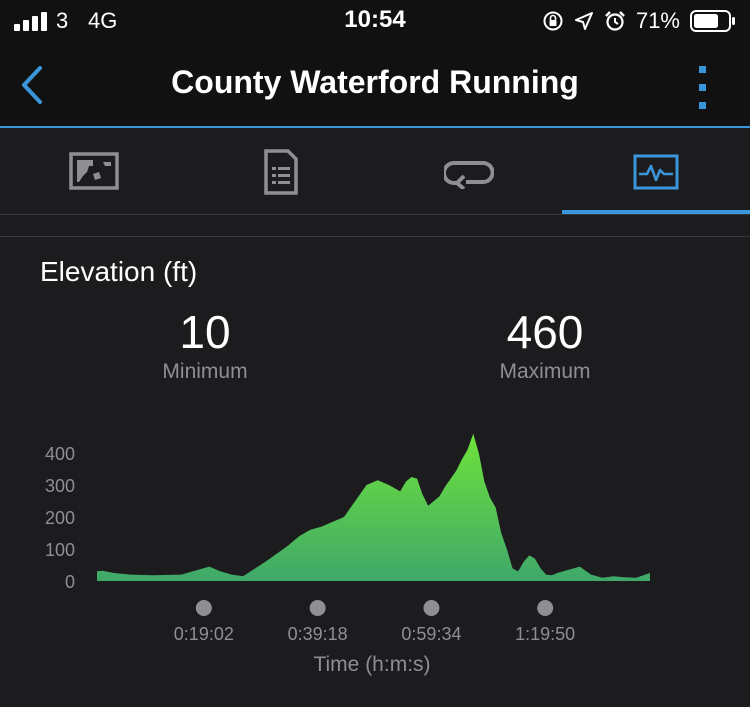  I want to click on max-stat: 460 Maximum, so click(545, 345).